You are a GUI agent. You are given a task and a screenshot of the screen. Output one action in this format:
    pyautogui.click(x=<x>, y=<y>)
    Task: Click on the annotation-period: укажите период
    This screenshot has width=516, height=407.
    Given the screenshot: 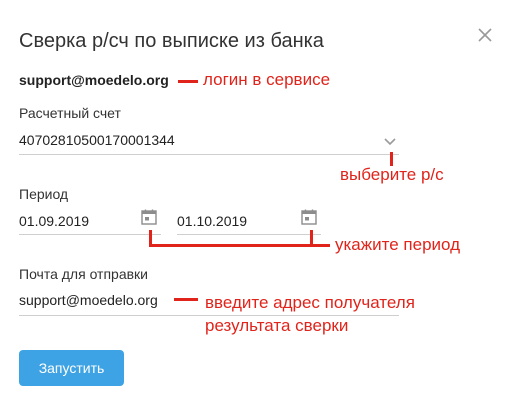 What is the action you would take?
    pyautogui.click(x=398, y=244)
    